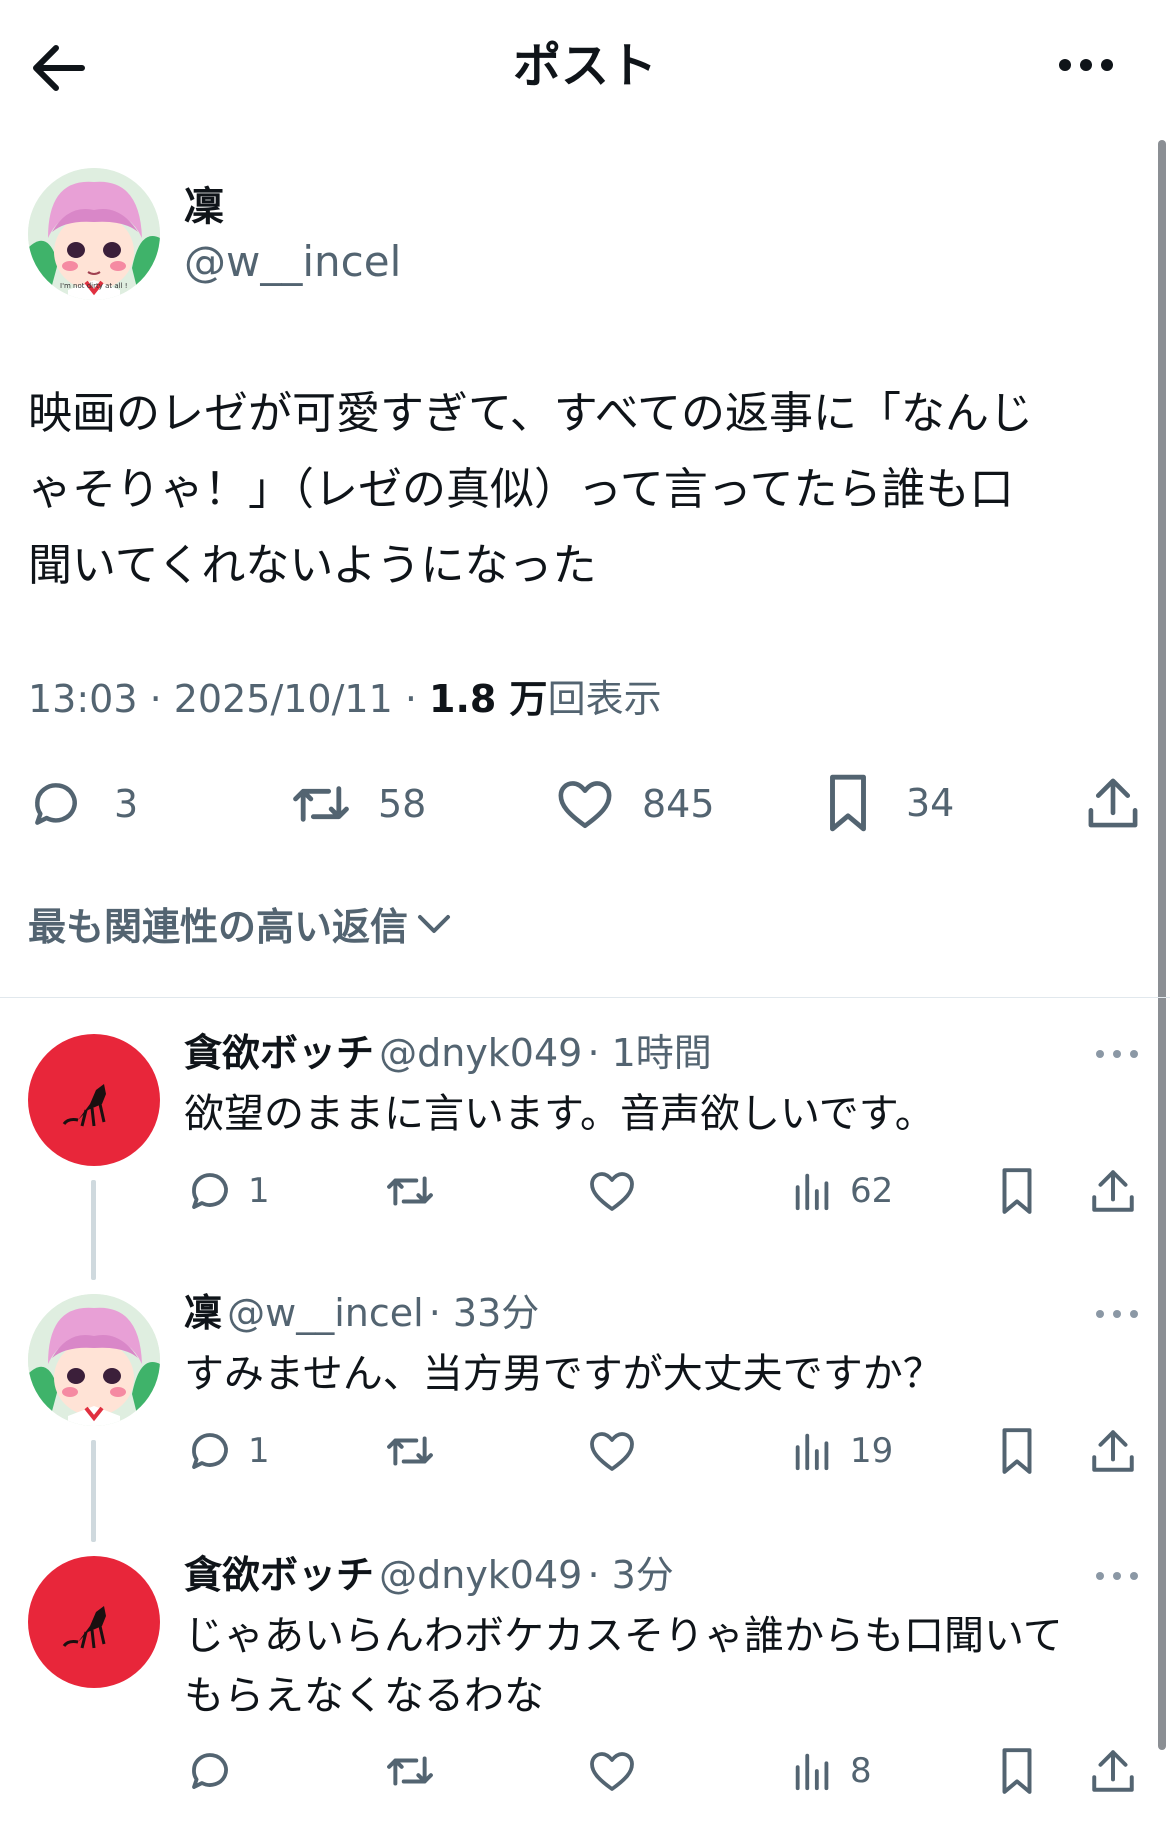 Image resolution: width=1170 pixels, height=1829 pixels. I want to click on reply-count: 3, so click(126, 804).